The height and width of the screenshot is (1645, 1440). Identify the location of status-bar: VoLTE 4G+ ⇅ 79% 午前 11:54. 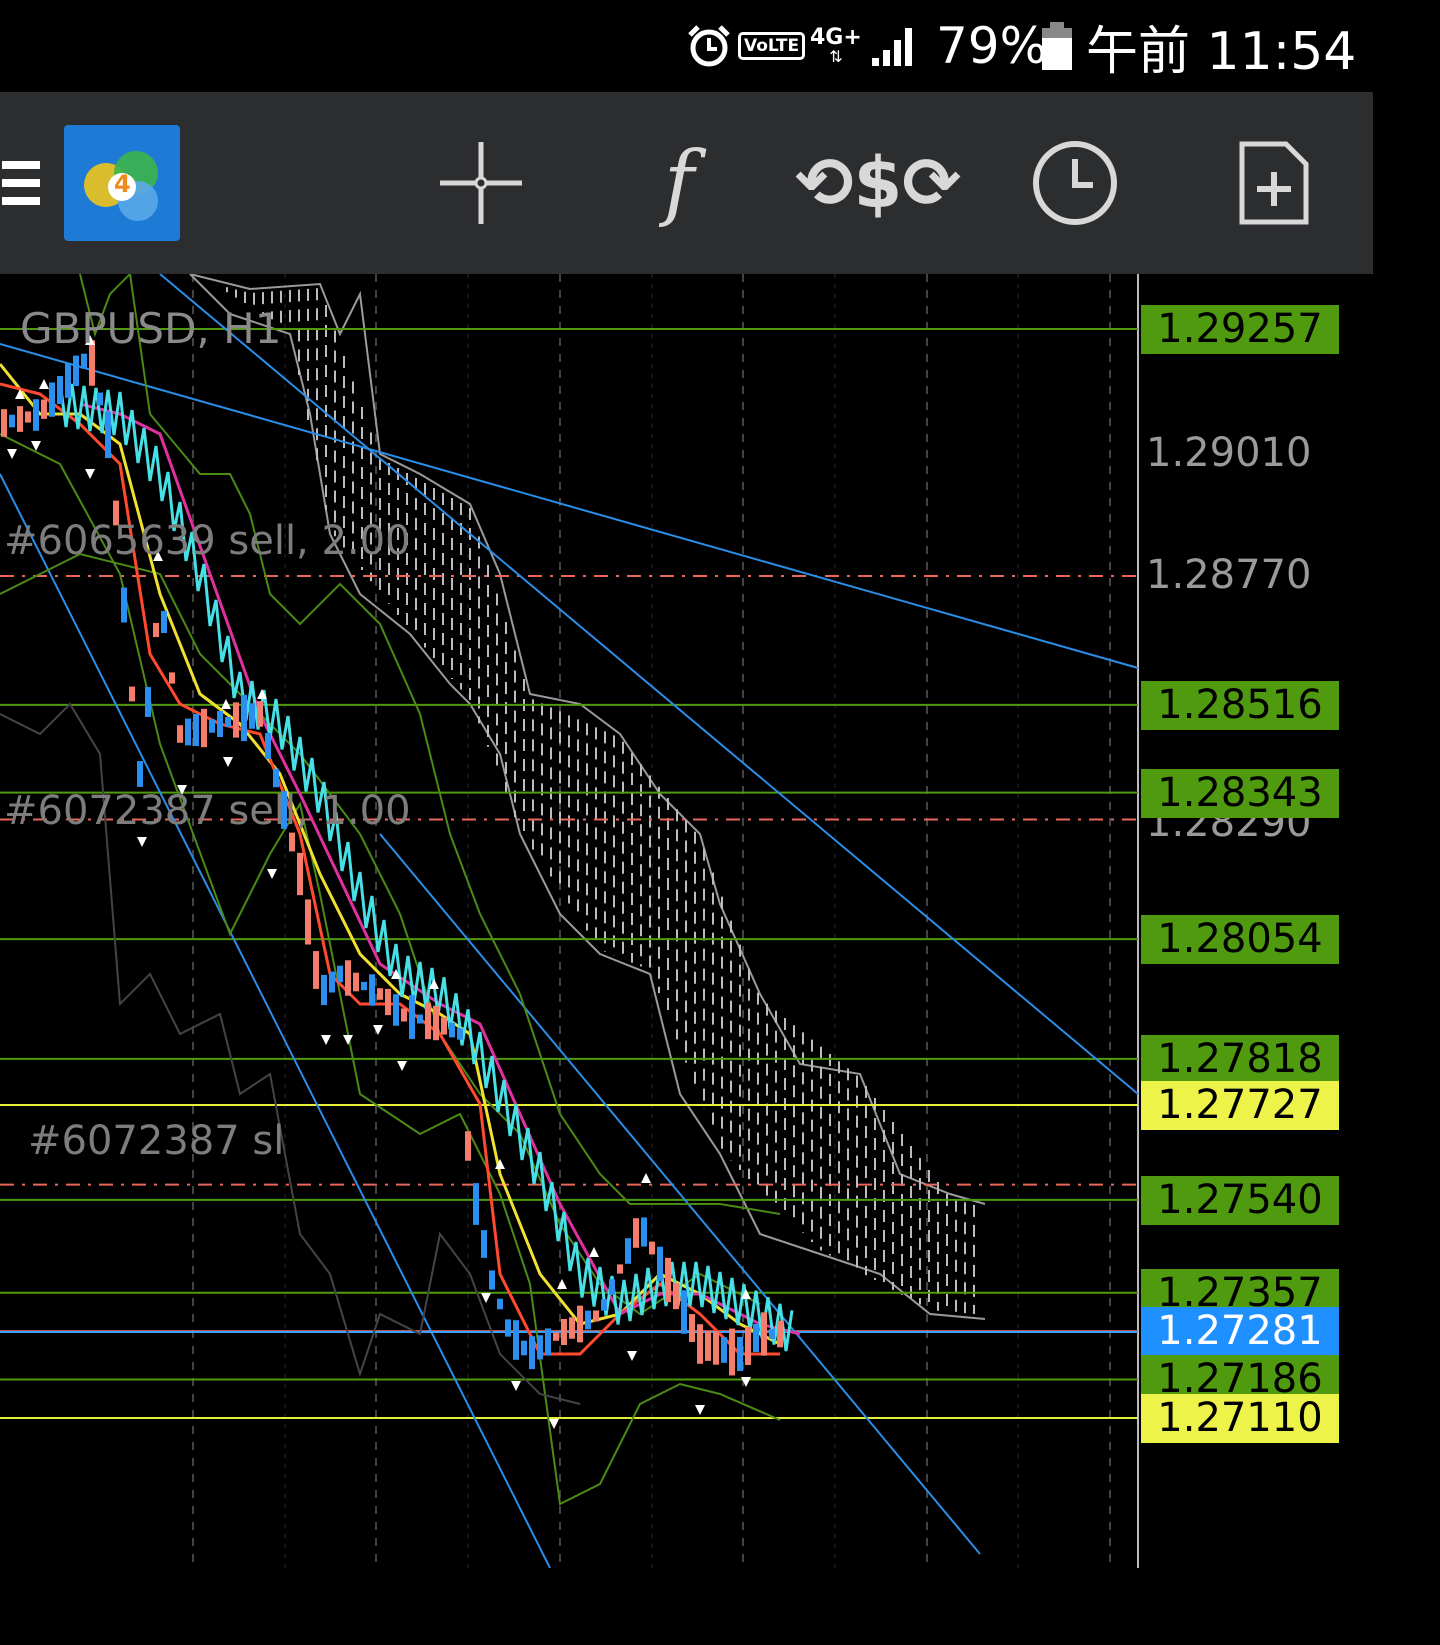
(686, 46).